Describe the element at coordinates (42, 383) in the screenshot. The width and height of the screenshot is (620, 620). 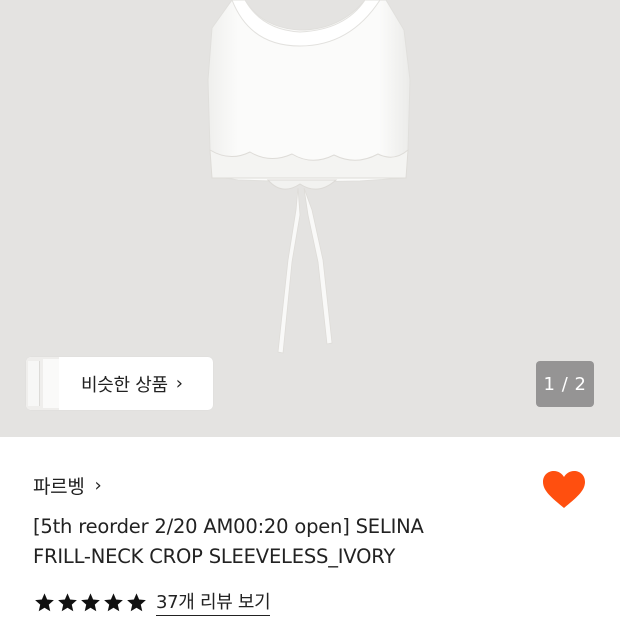
I see `similar-product-thumbnail` at that location.